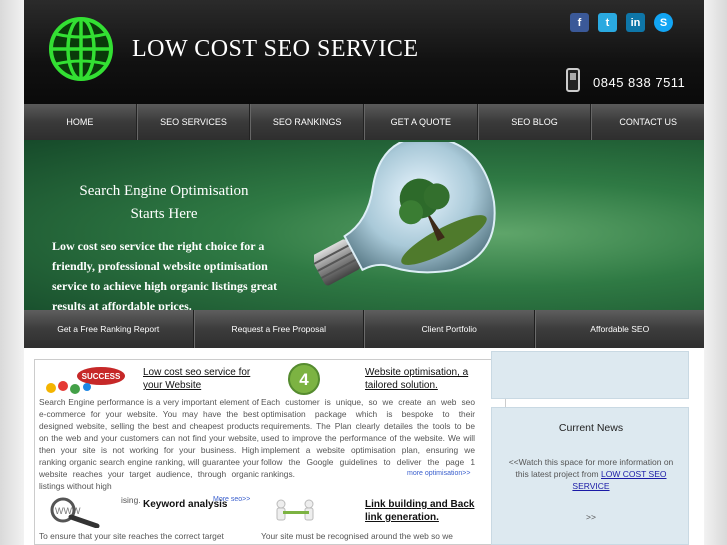 The width and height of the screenshot is (727, 545). I want to click on subnav-free-ranking-report: Get a Free Ranking Report, so click(109, 329).